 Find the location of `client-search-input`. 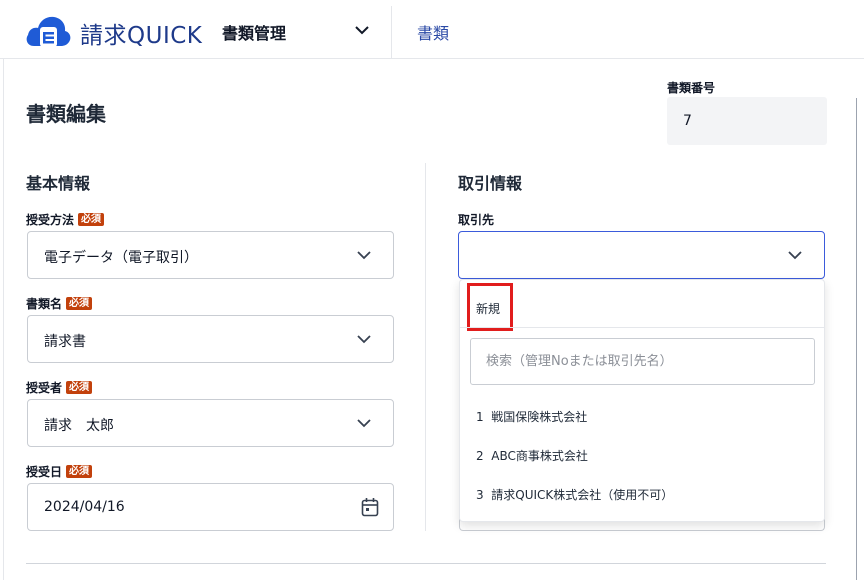

client-search-input is located at coordinates (642, 361).